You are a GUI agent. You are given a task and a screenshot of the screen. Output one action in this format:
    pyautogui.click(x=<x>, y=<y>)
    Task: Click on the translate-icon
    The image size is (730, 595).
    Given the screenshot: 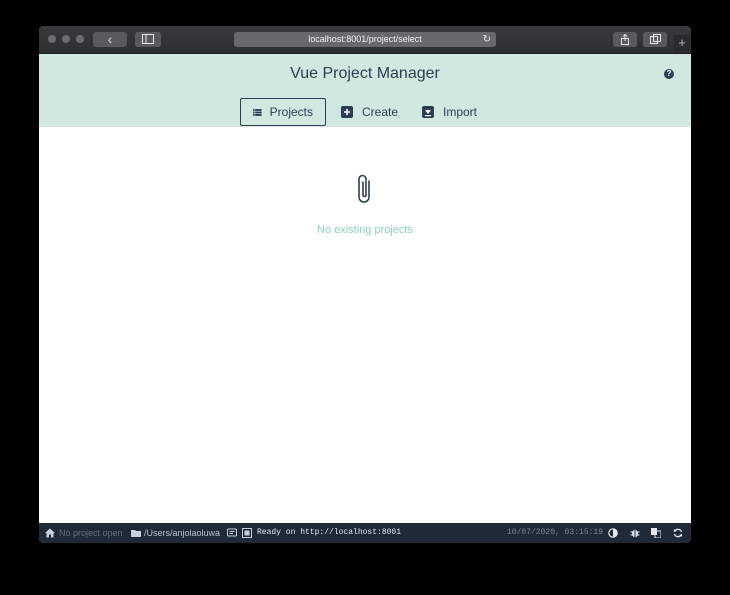 What is the action you would take?
    pyautogui.click(x=656, y=533)
    